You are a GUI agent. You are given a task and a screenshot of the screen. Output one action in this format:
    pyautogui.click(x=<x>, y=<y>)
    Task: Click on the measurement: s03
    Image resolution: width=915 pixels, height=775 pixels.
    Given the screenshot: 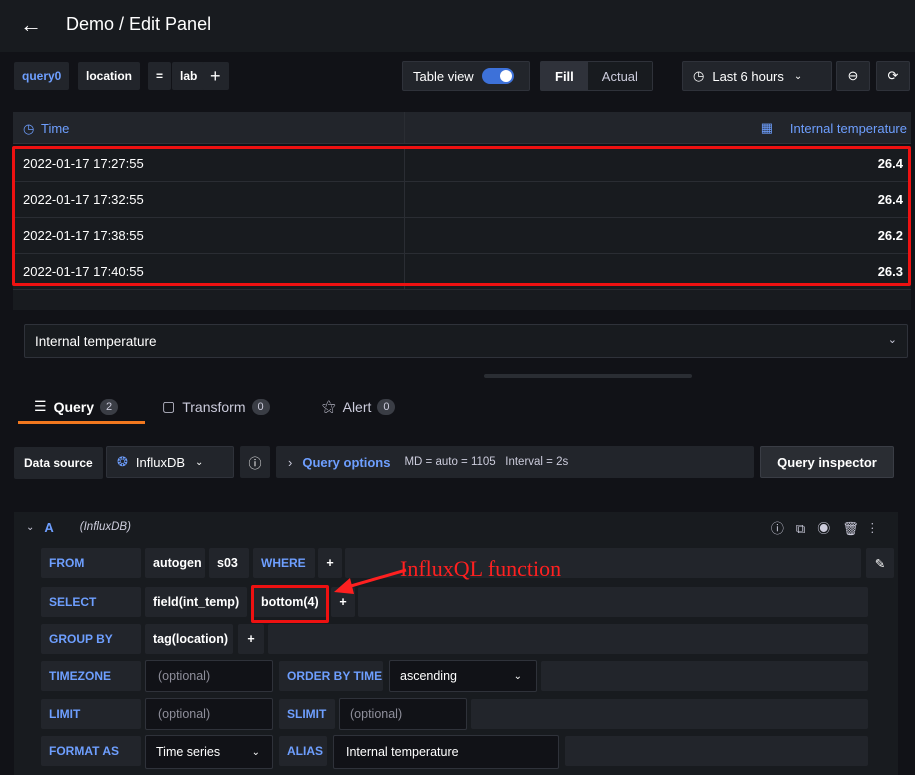 What is the action you would take?
    pyautogui.click(x=229, y=563)
    